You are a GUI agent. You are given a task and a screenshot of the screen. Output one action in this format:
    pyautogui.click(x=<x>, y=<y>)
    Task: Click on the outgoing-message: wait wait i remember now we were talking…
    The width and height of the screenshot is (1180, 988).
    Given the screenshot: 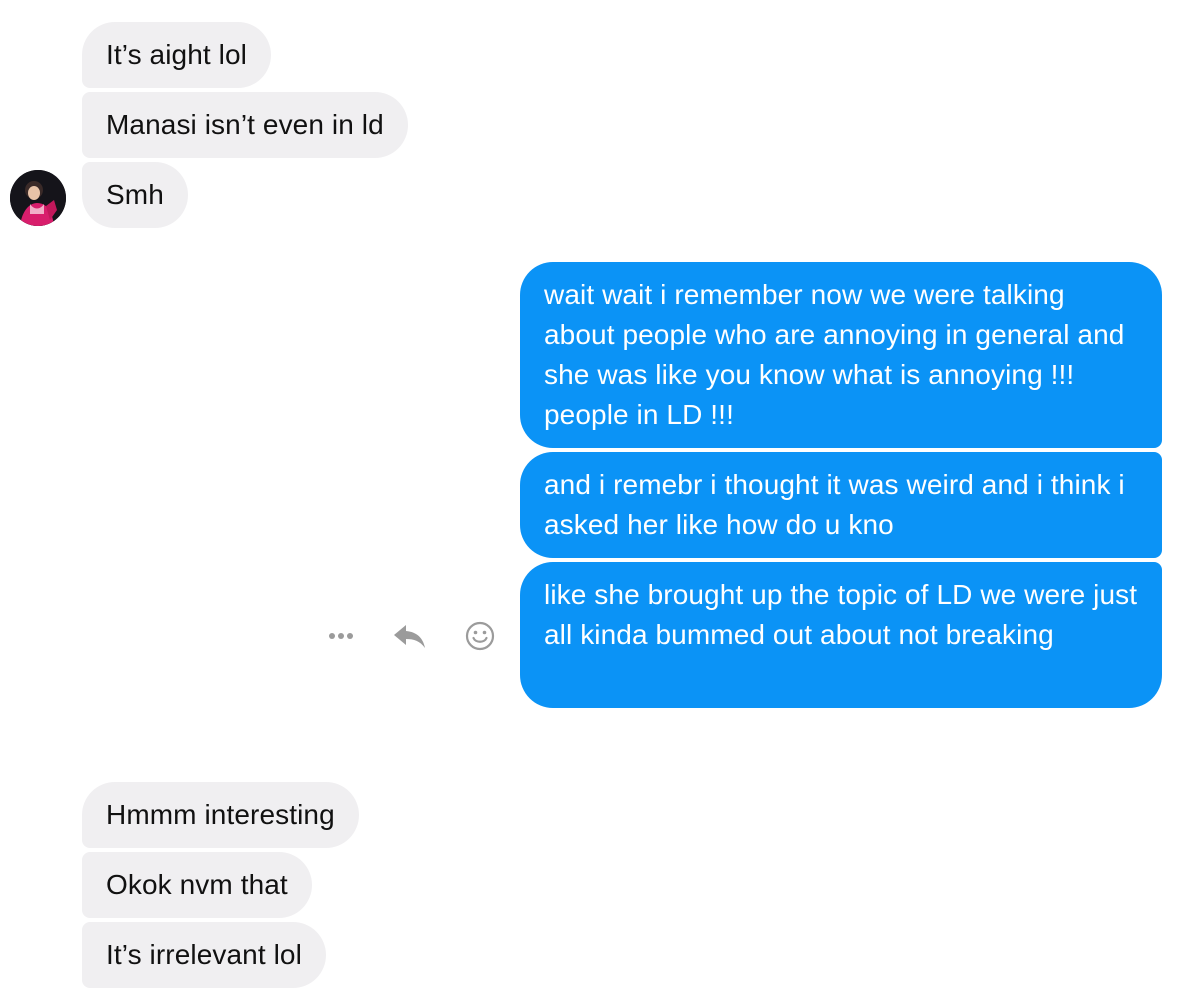 What is the action you would take?
    pyautogui.click(x=841, y=355)
    